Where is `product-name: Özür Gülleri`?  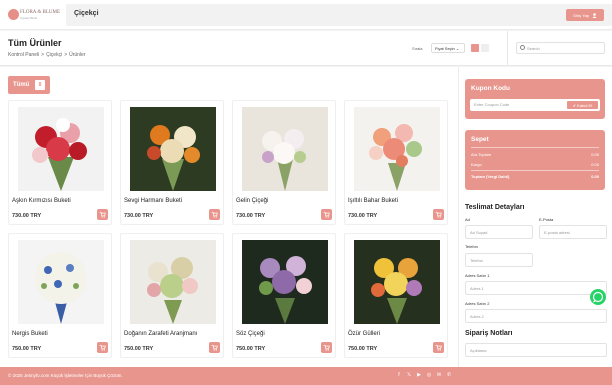
product-name: Özür Gülleri is located at coordinates (364, 334).